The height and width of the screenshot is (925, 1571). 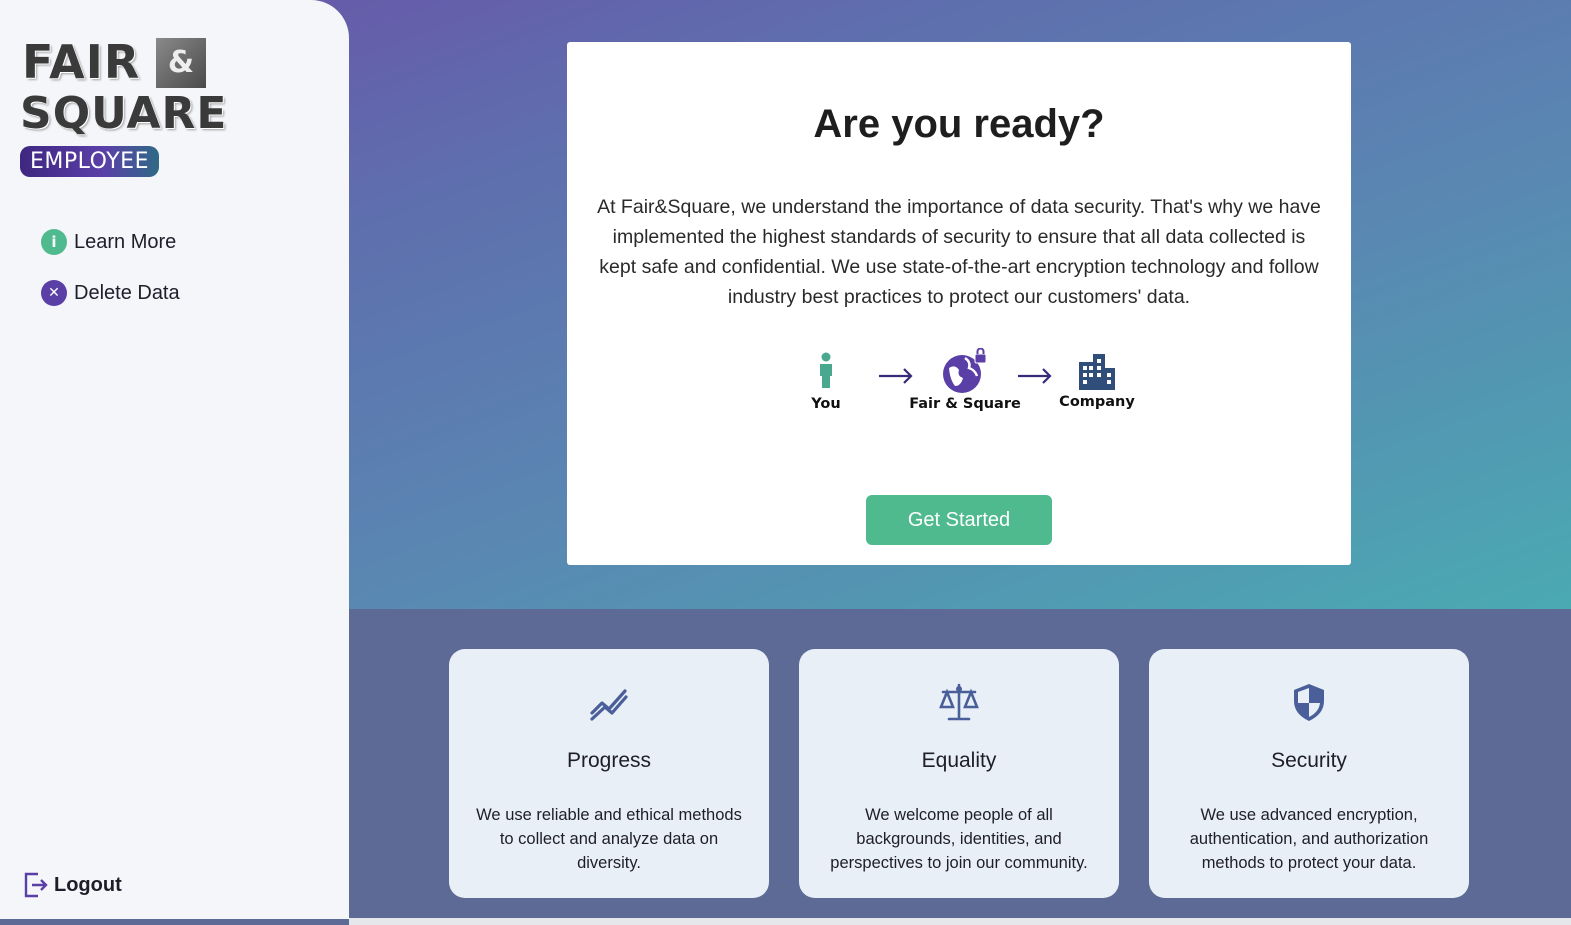 What do you see at coordinates (81, 62) in the screenshot?
I see `logo-word-fair: FAIR` at bounding box center [81, 62].